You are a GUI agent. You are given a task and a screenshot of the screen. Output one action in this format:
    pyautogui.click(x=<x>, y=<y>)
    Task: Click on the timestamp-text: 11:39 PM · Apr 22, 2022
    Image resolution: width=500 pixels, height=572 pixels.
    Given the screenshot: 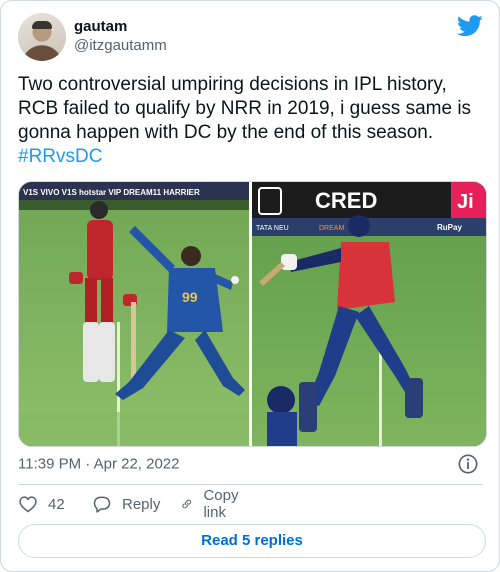 What is the action you would take?
    pyautogui.click(x=99, y=464)
    